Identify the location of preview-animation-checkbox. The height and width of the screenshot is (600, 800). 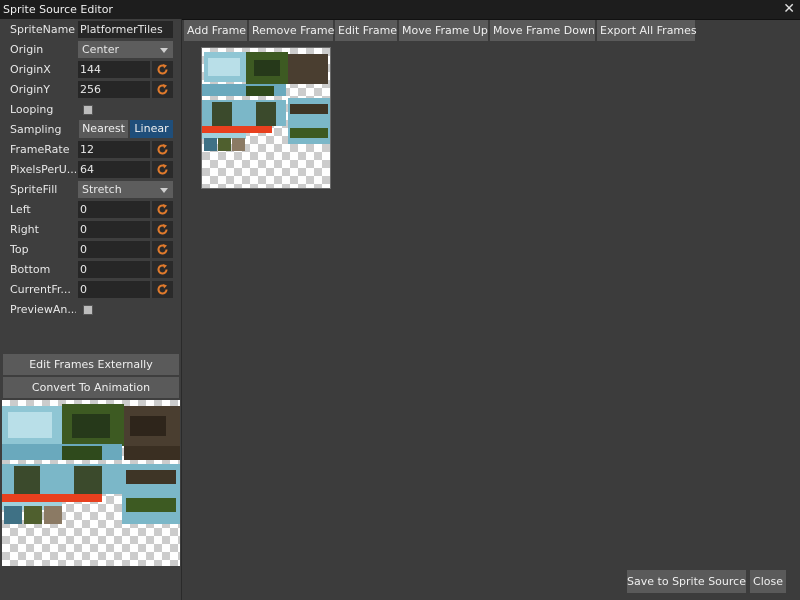
(88, 310).